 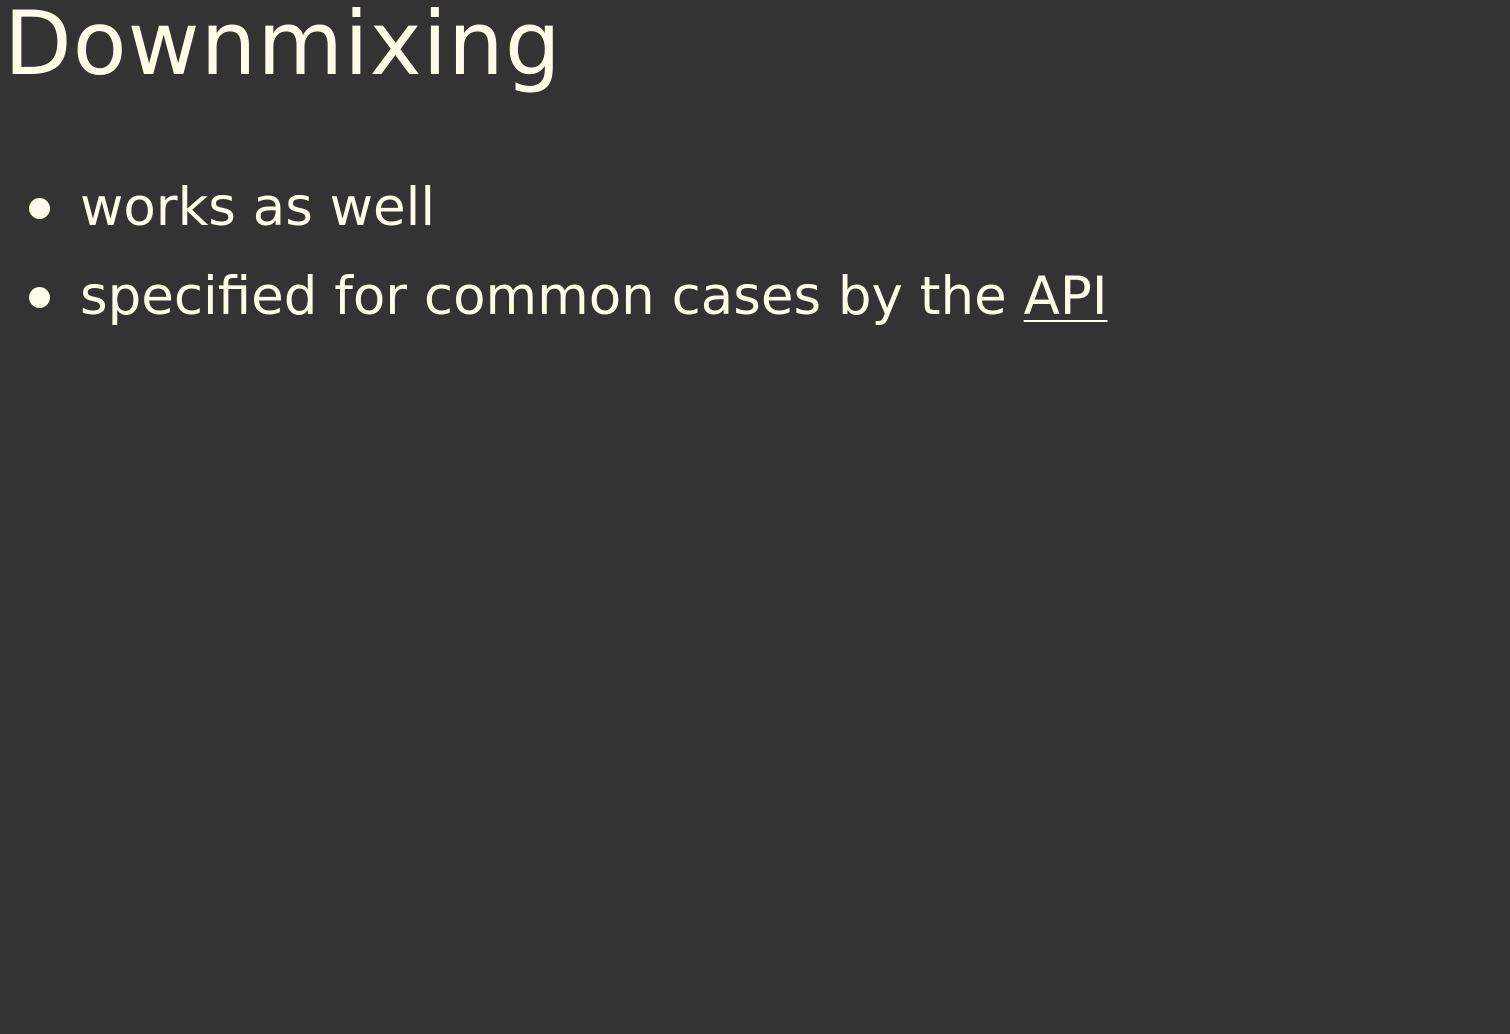 What do you see at coordinates (258, 207) in the screenshot?
I see `bullet-text: works as well` at bounding box center [258, 207].